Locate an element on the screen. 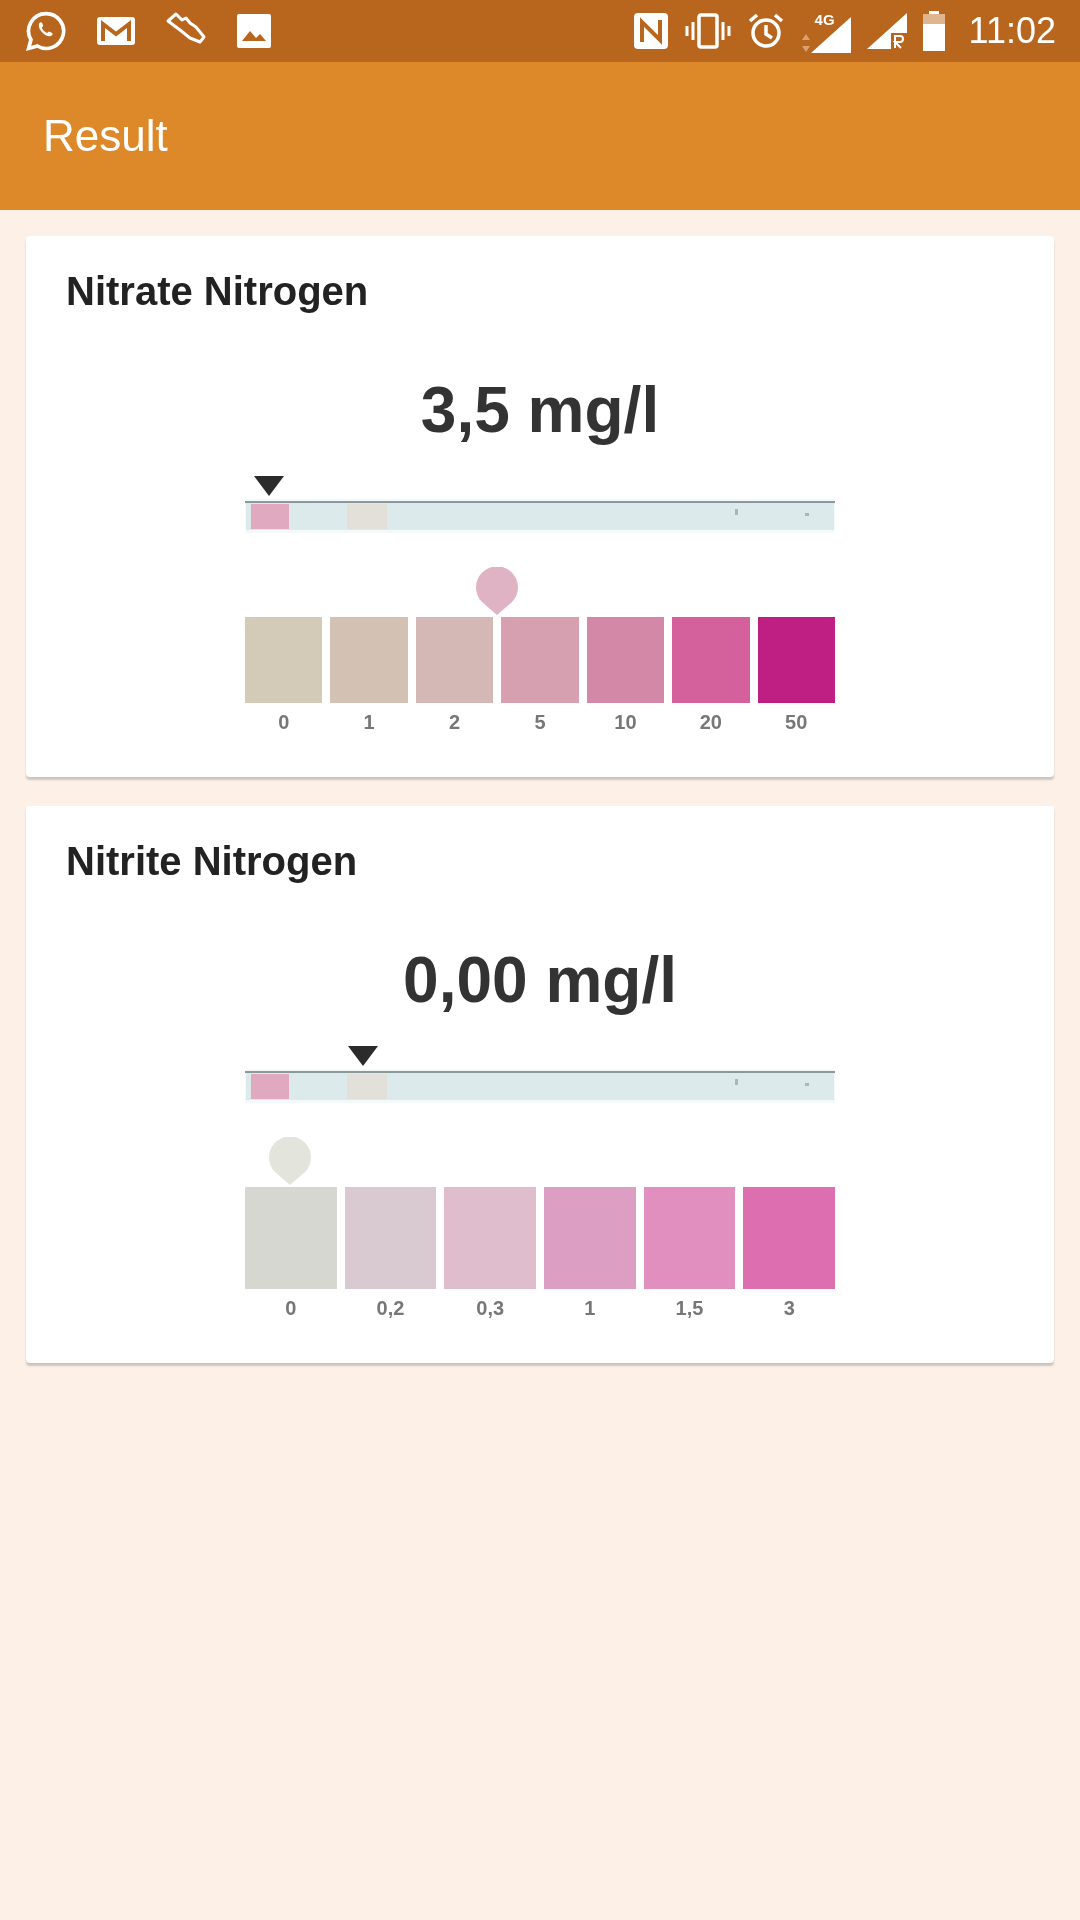  card-title: Nitrite Nitrogen is located at coordinates (212, 861).